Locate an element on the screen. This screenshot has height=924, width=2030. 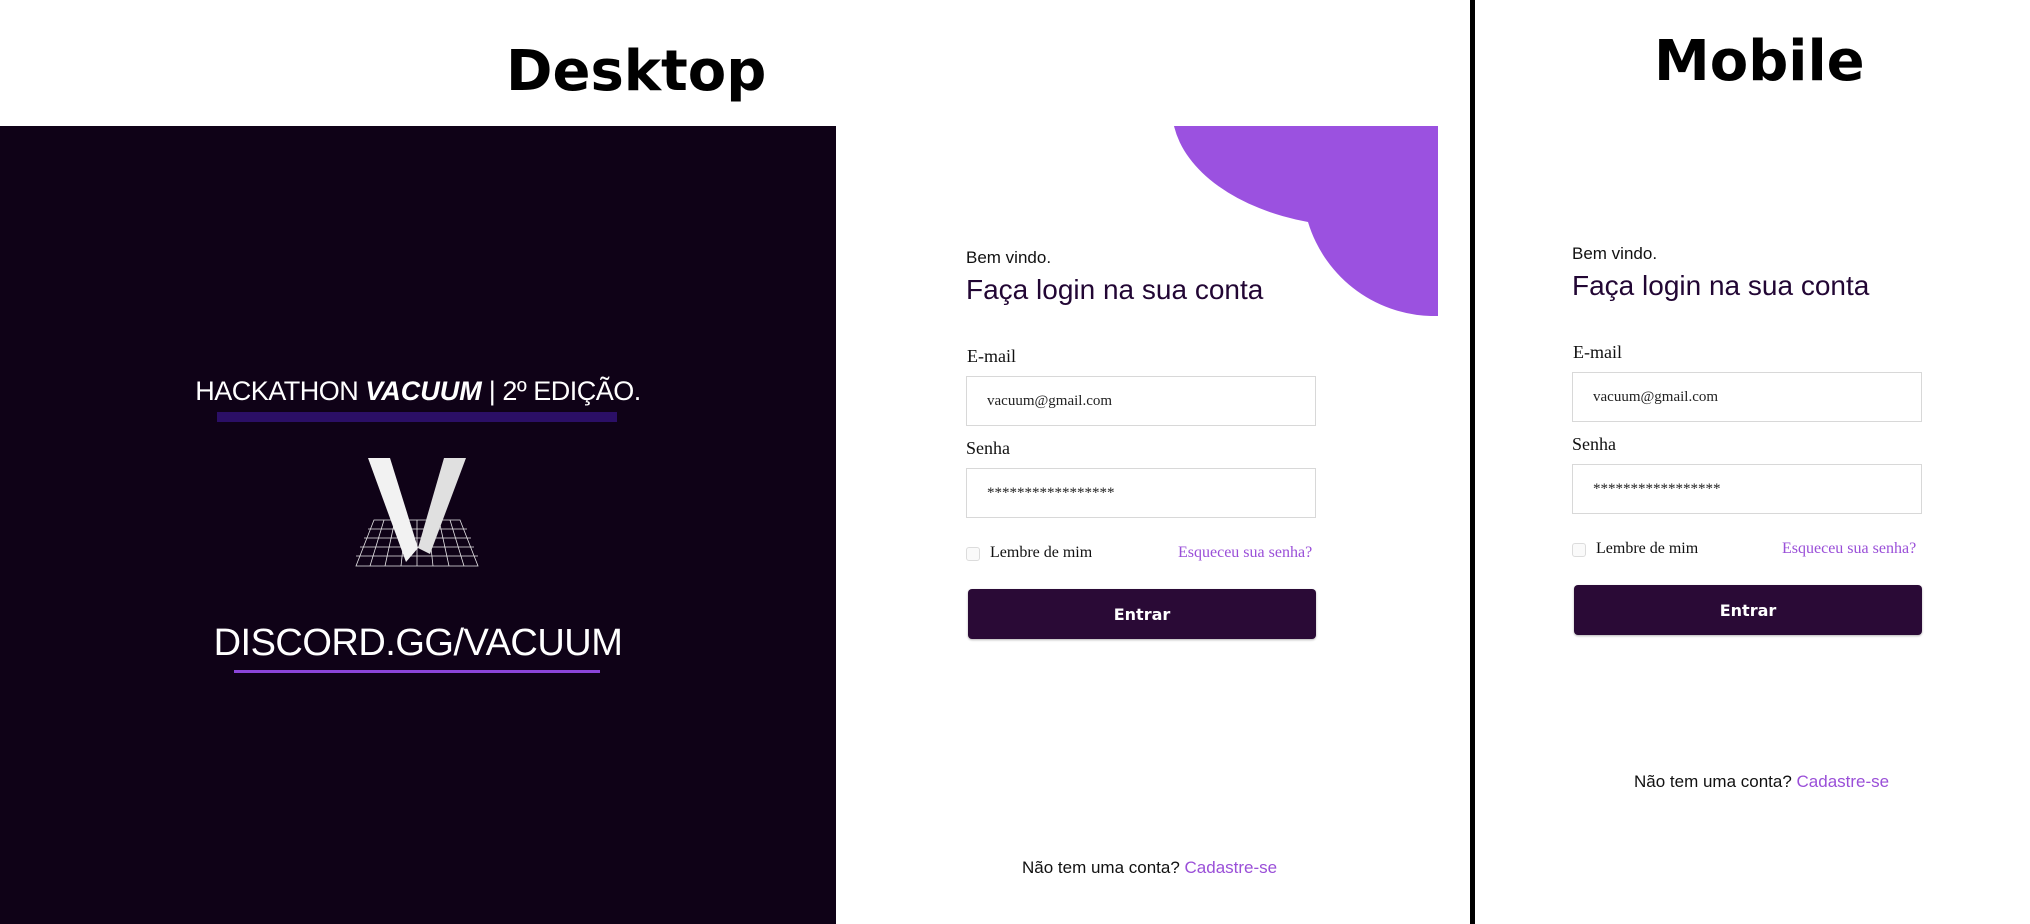
forgot-password-link: Esqueceu sua senha? is located at coordinates (1245, 553).